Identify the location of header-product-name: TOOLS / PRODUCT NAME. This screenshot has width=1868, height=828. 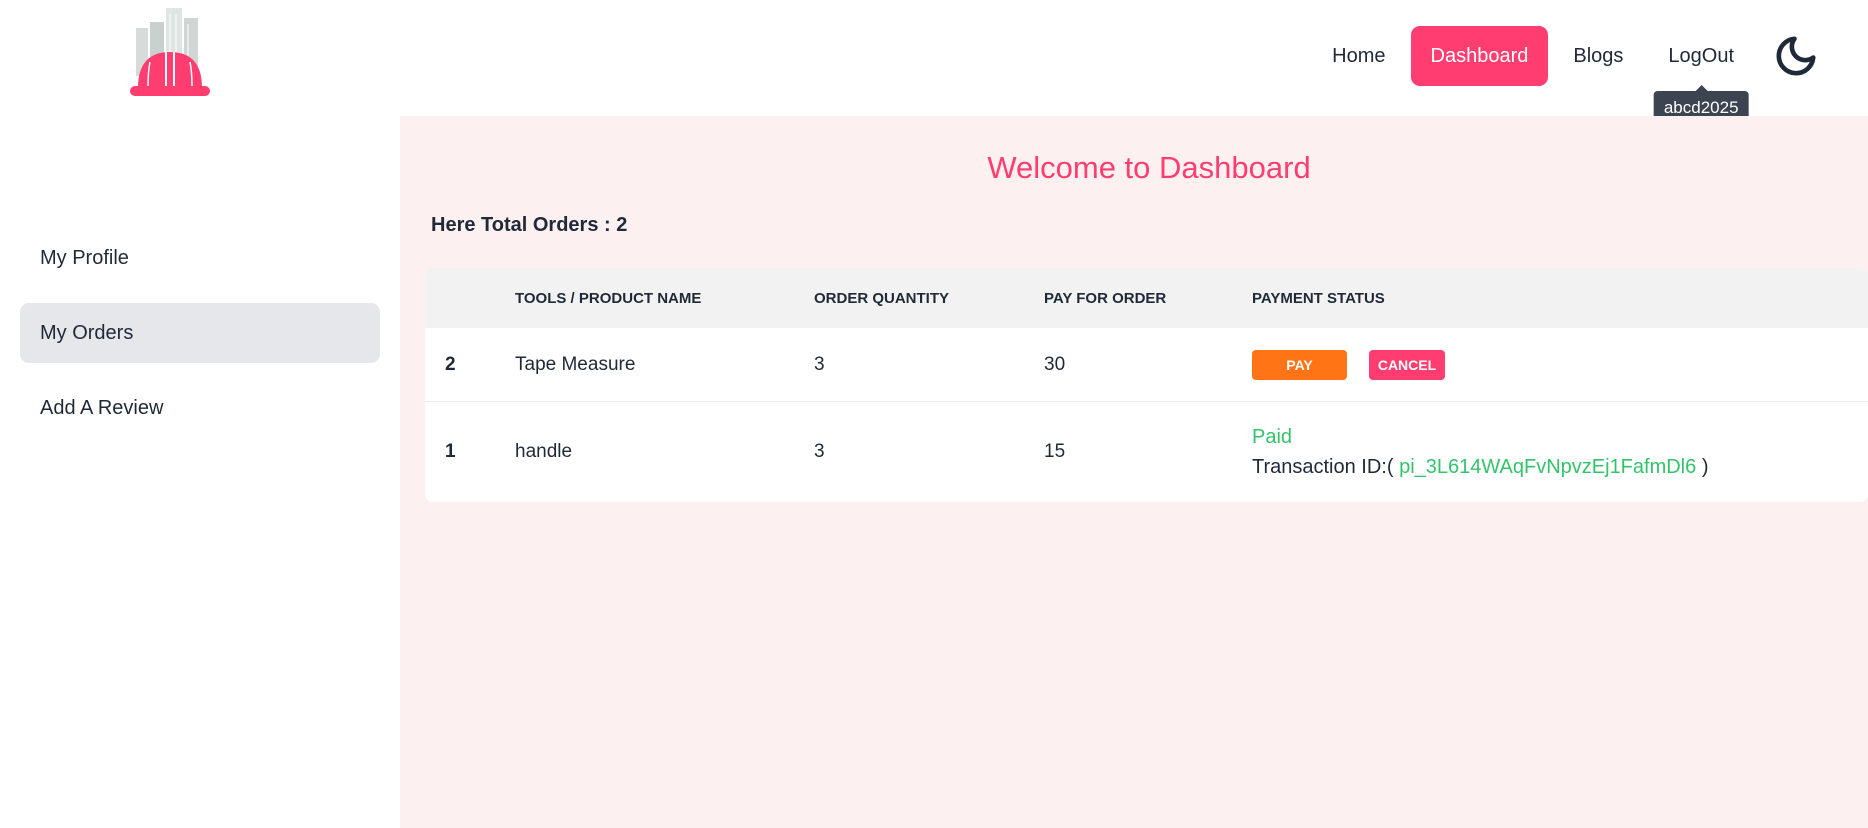
(608, 298).